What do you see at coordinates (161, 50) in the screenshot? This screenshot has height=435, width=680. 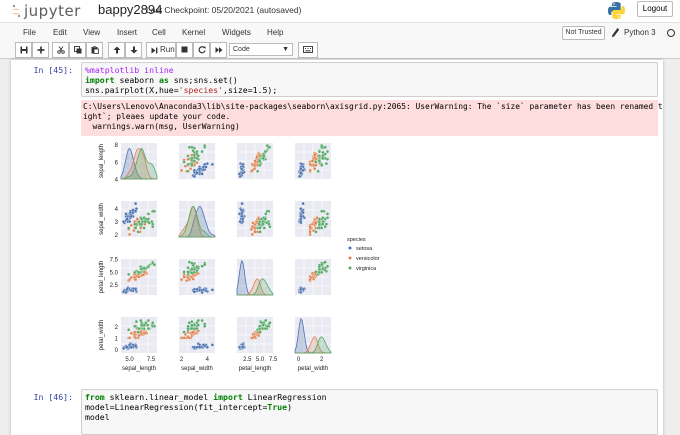 I see `run-button: Run` at bounding box center [161, 50].